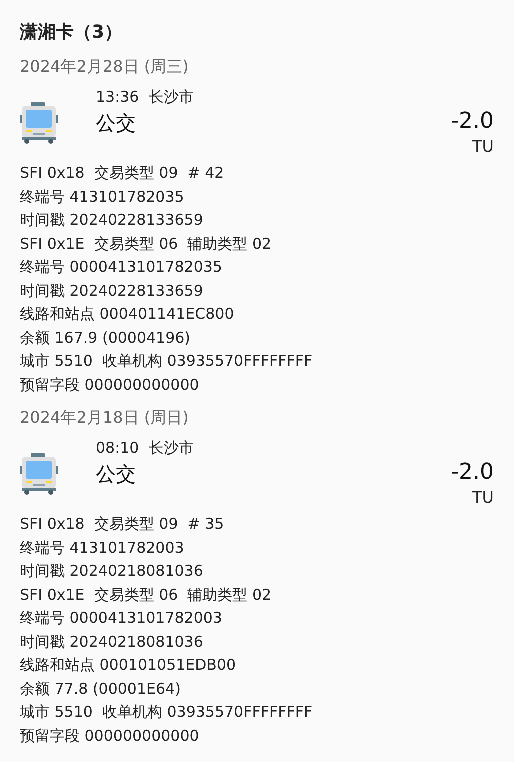 The height and width of the screenshot is (762, 514). What do you see at coordinates (103, 197) in the screenshot?
I see `detail-line: 终端号 413101782035` at bounding box center [103, 197].